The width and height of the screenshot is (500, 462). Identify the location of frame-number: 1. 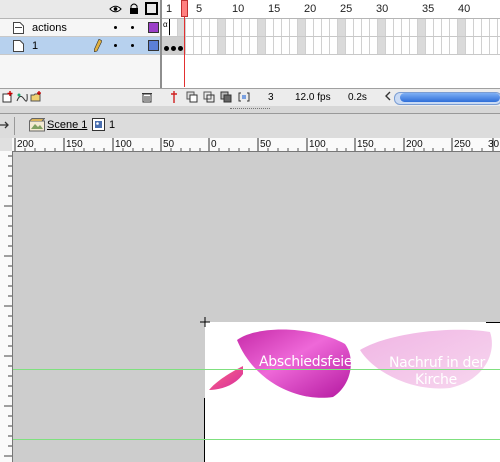
(169, 9).